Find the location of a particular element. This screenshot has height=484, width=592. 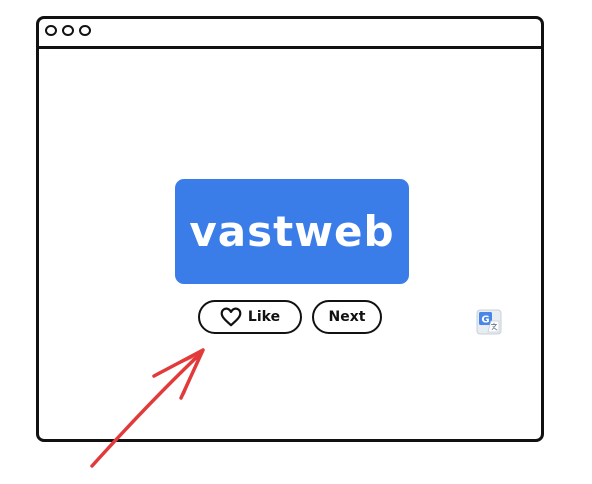

svg-text: G is located at coordinates (485, 320).